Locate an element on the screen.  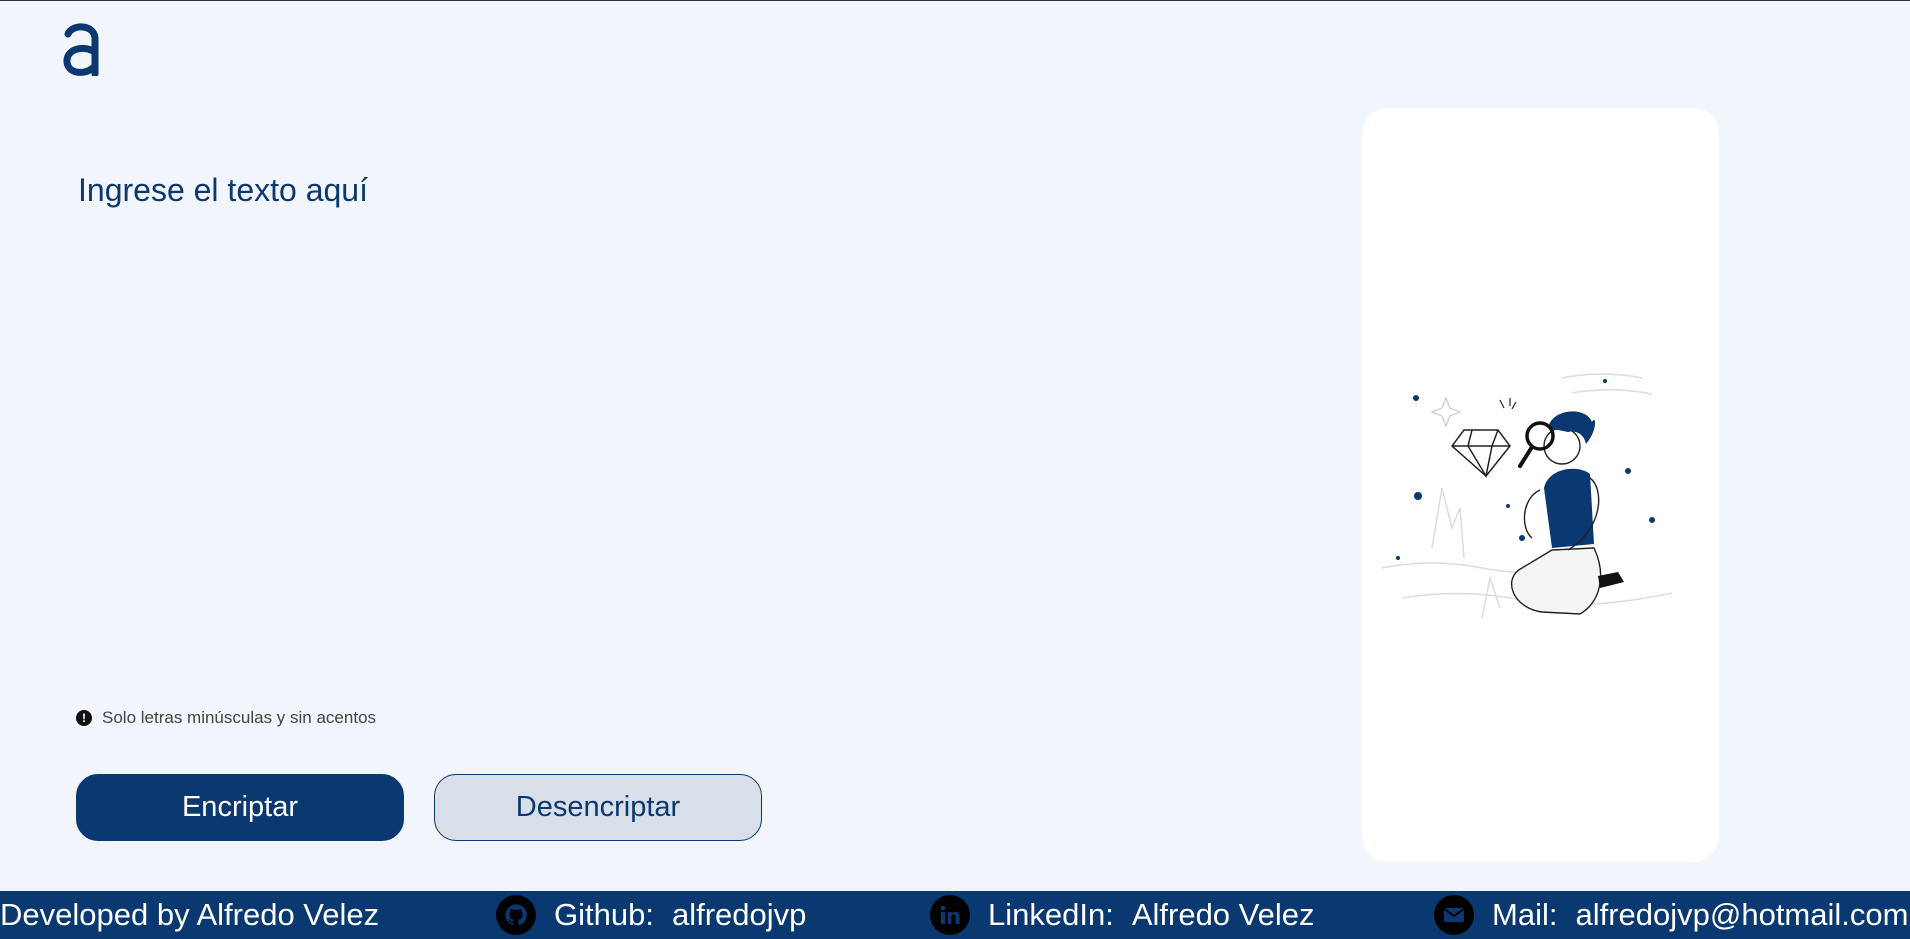
encrypt-button: Encriptar is located at coordinates (240, 807).